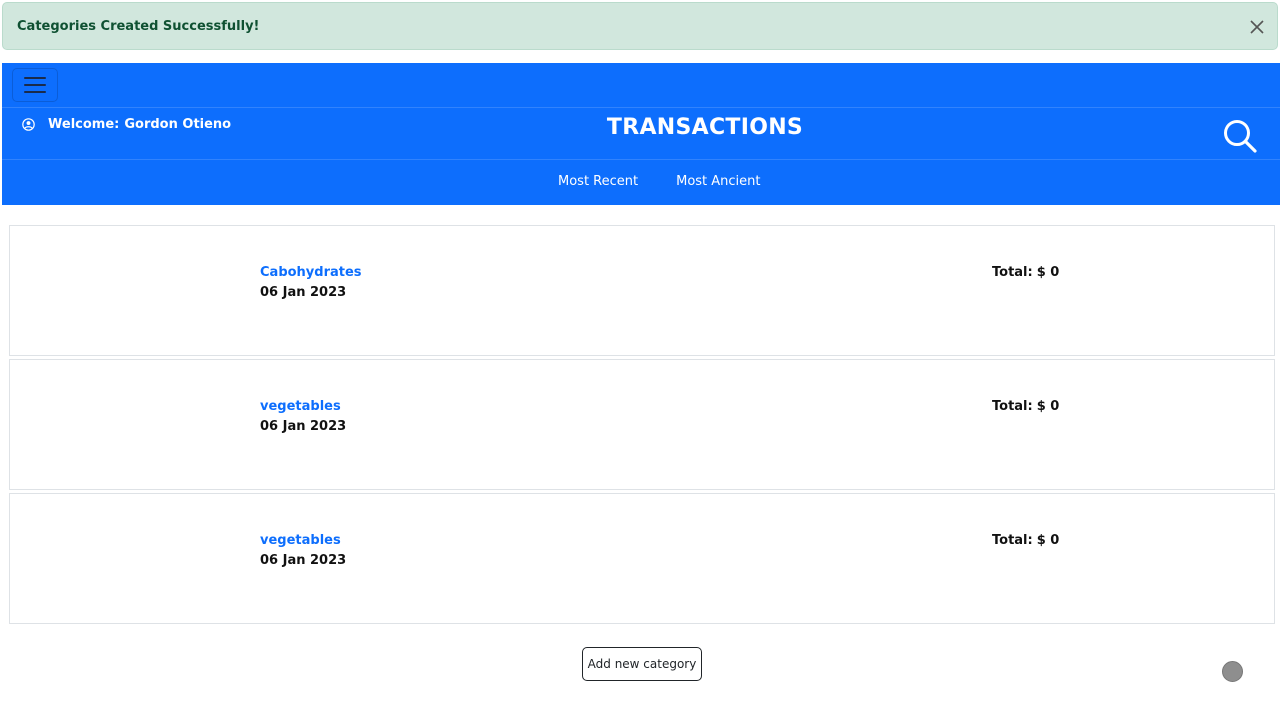 This screenshot has height=720, width=1280. What do you see at coordinates (641, 182) in the screenshot?
I see `sort-row: Most Recent Most Ancient` at bounding box center [641, 182].